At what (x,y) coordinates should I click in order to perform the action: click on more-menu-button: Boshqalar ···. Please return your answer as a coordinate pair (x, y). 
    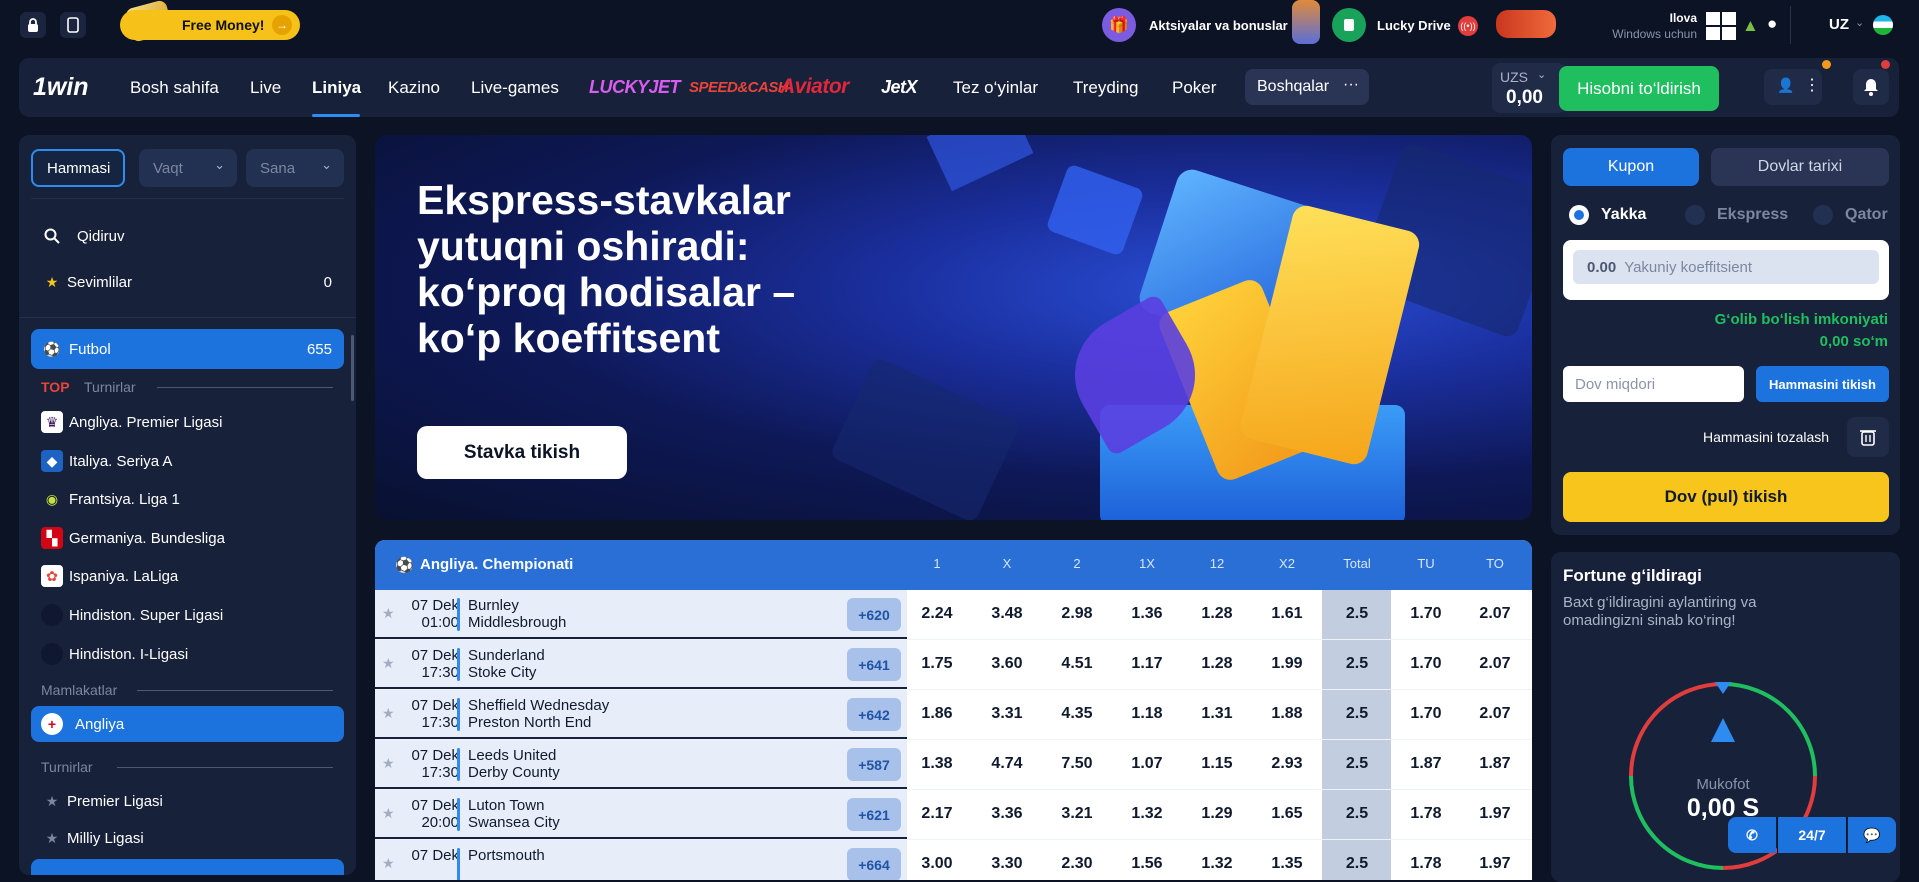
    Looking at the image, I should click on (1307, 87).